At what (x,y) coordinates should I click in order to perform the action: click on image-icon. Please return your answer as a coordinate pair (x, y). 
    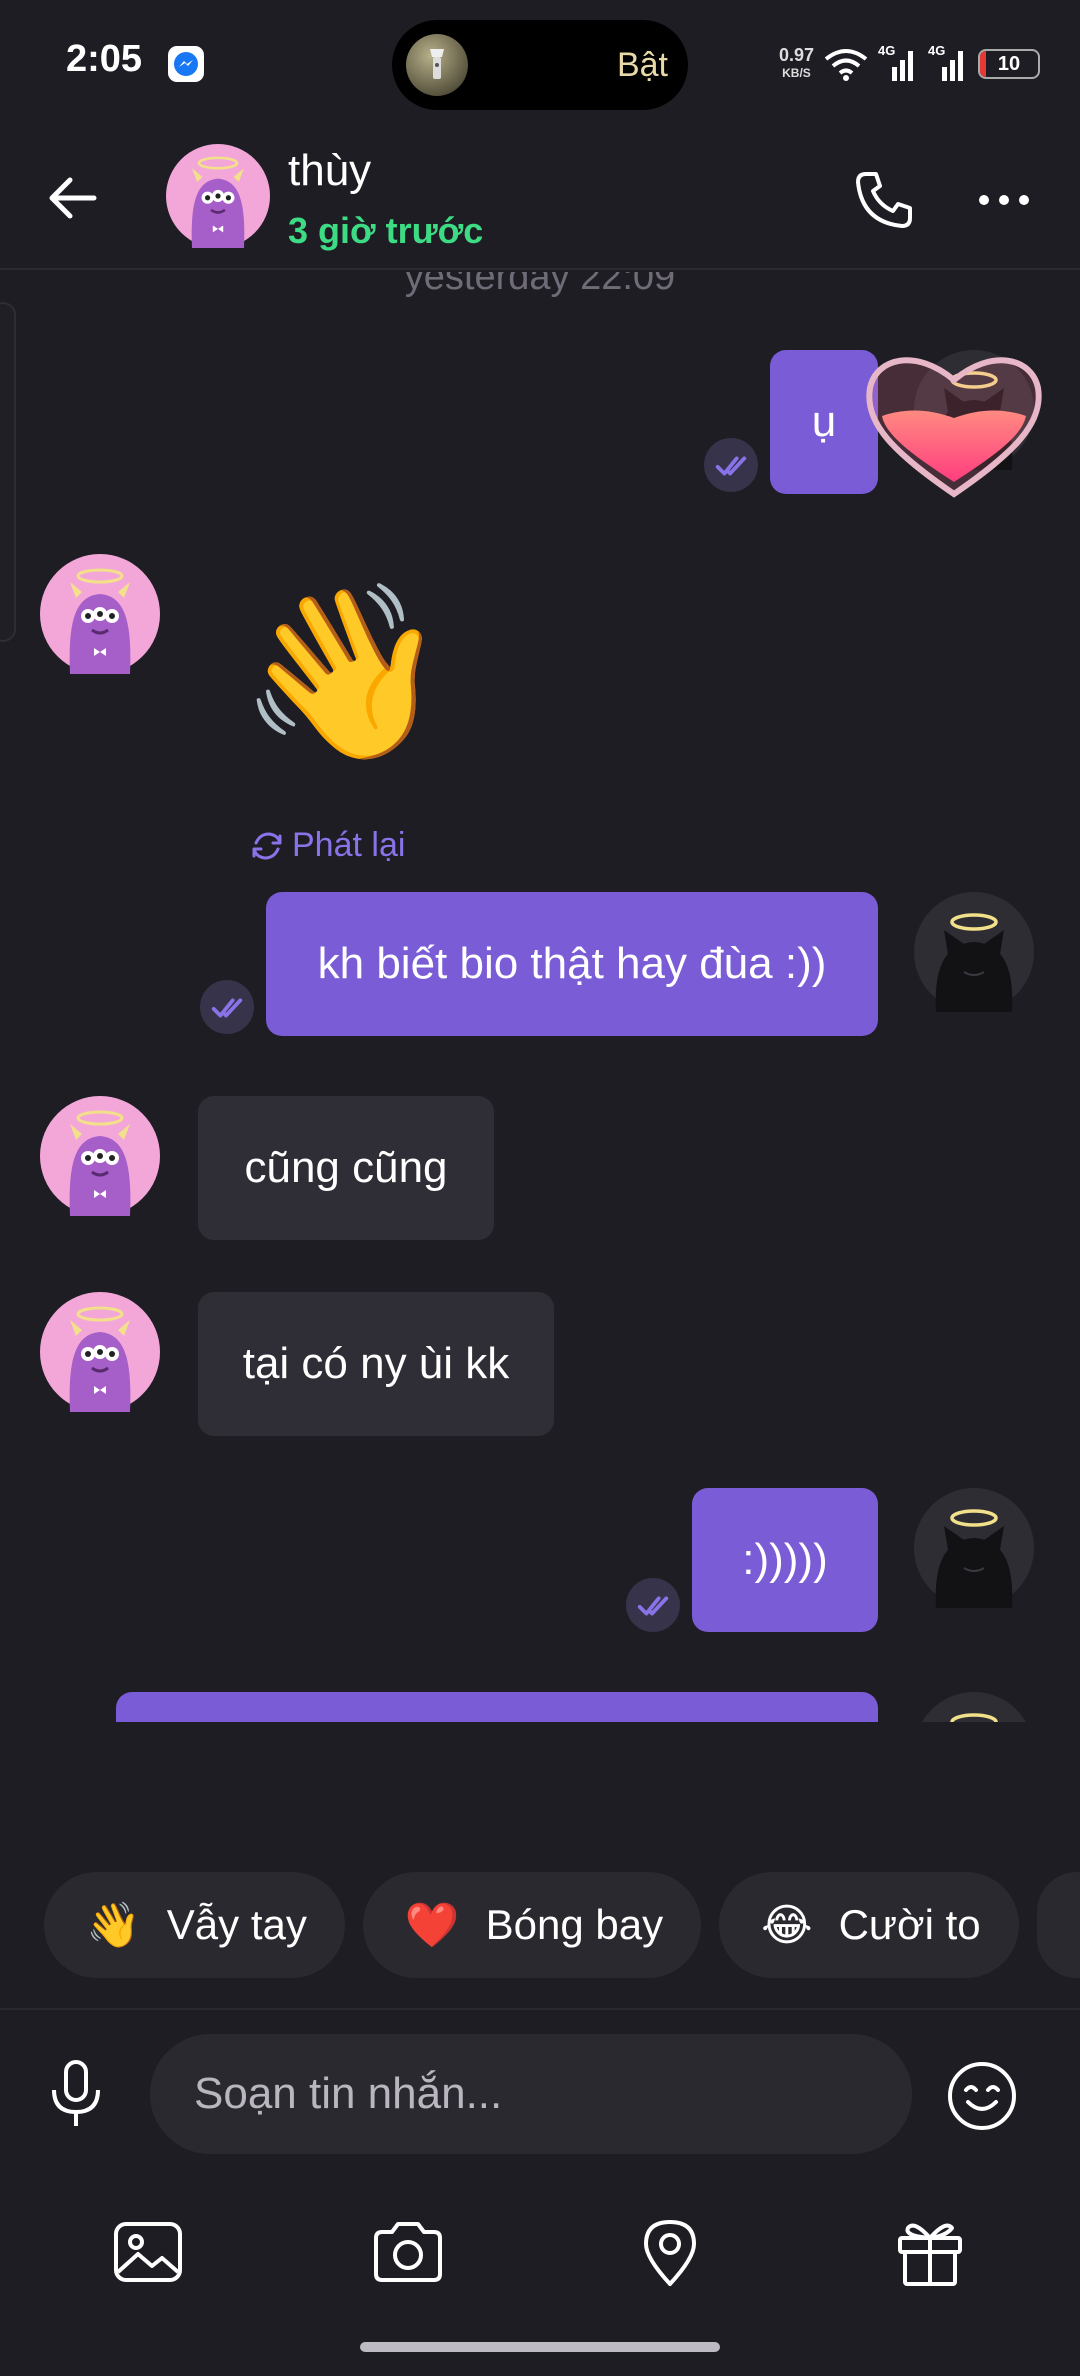
    Looking at the image, I should click on (148, 2252).